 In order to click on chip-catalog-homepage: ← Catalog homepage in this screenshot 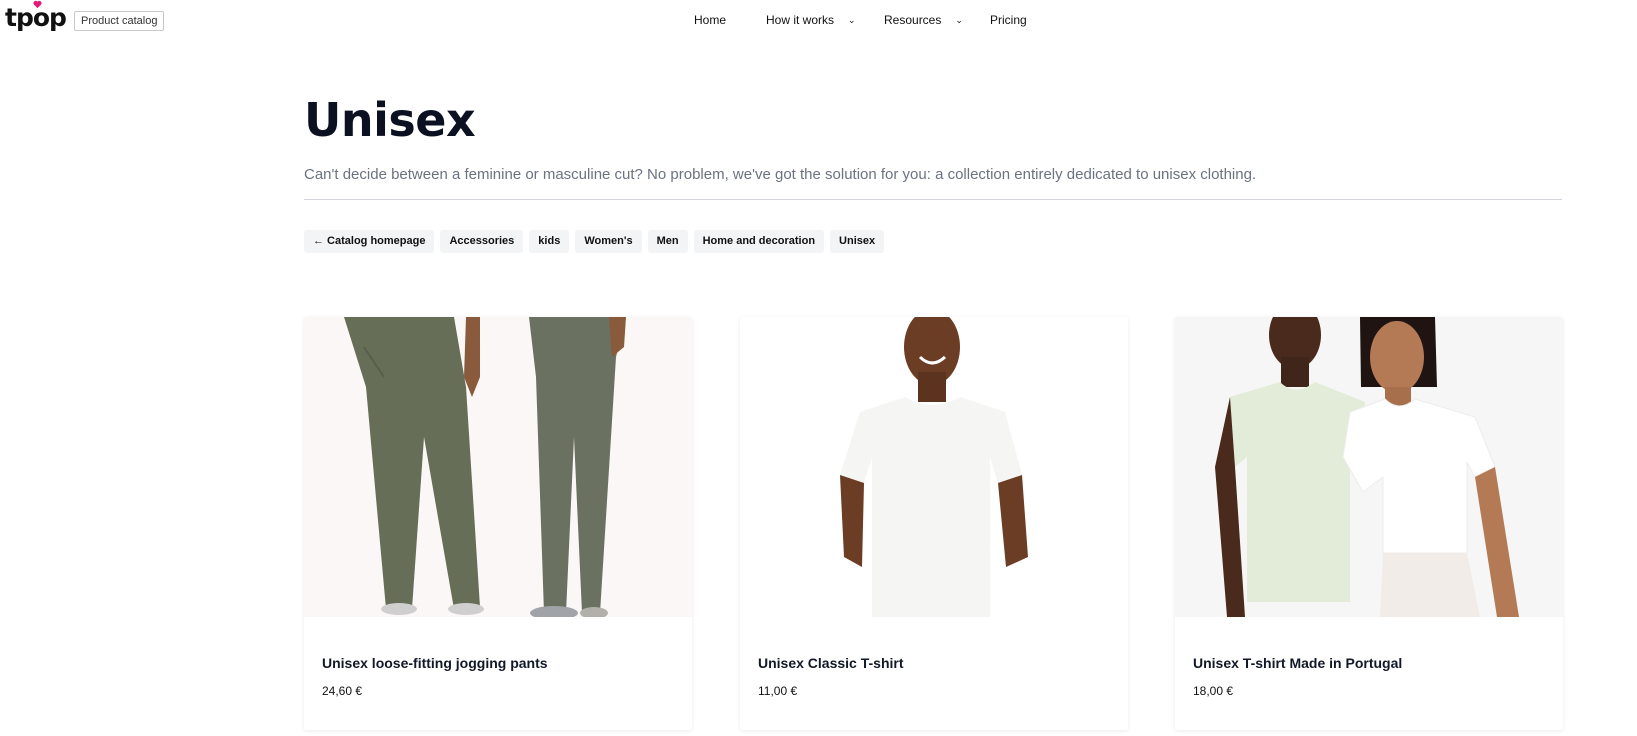, I will do `click(369, 241)`.